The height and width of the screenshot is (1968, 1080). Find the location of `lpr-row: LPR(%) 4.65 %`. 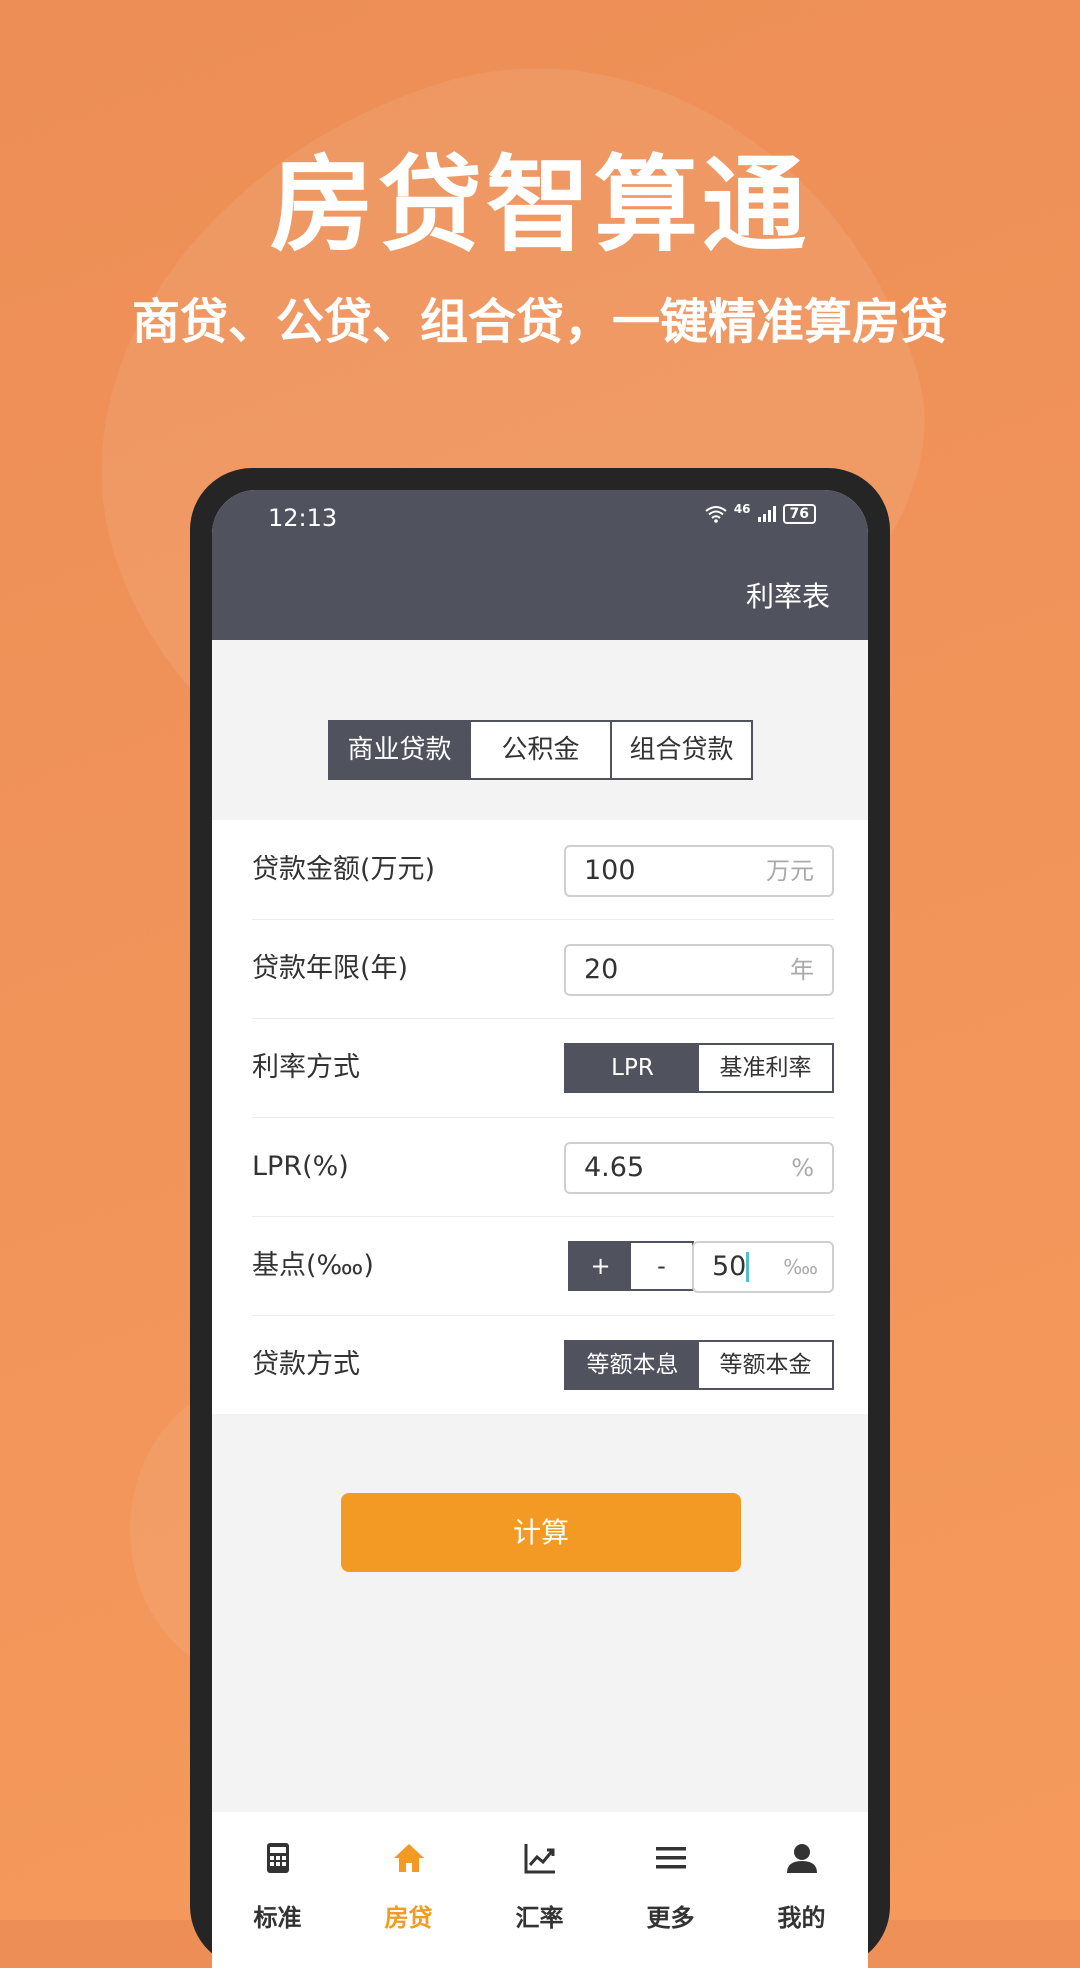

lpr-row: LPR(%) 4.65 % is located at coordinates (543, 1167).